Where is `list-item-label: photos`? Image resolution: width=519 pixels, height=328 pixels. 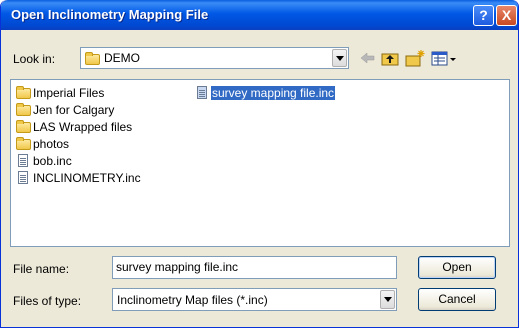
list-item-label: photos is located at coordinates (51, 144).